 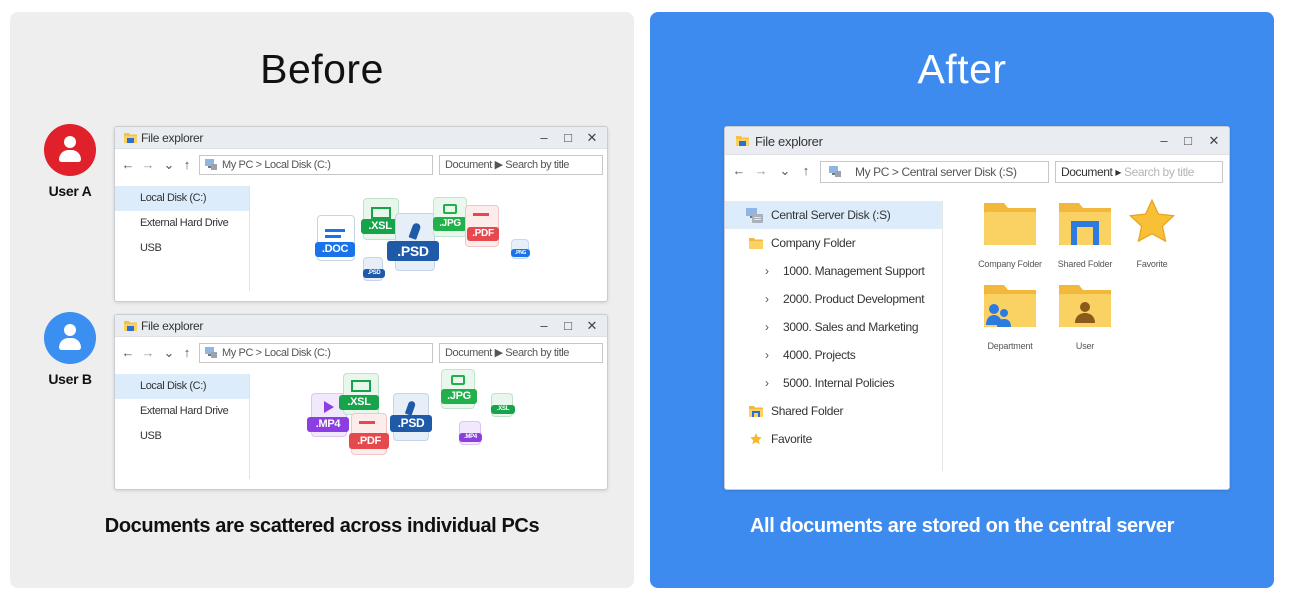 I want to click on tree-item-shared-folder: Shared Folder, so click(x=833, y=411).